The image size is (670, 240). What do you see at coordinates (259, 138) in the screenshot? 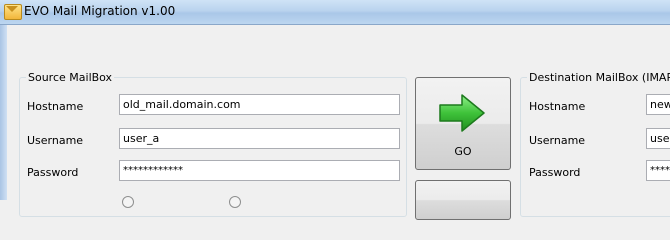
I see `source-username-field: user_a` at bounding box center [259, 138].